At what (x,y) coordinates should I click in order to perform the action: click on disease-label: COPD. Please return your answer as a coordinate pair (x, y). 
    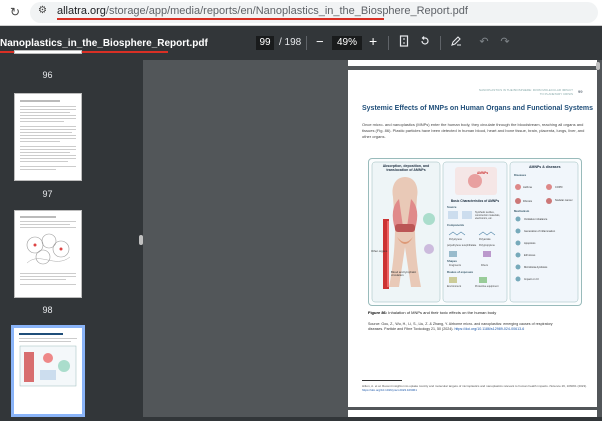
    Looking at the image, I should click on (559, 187).